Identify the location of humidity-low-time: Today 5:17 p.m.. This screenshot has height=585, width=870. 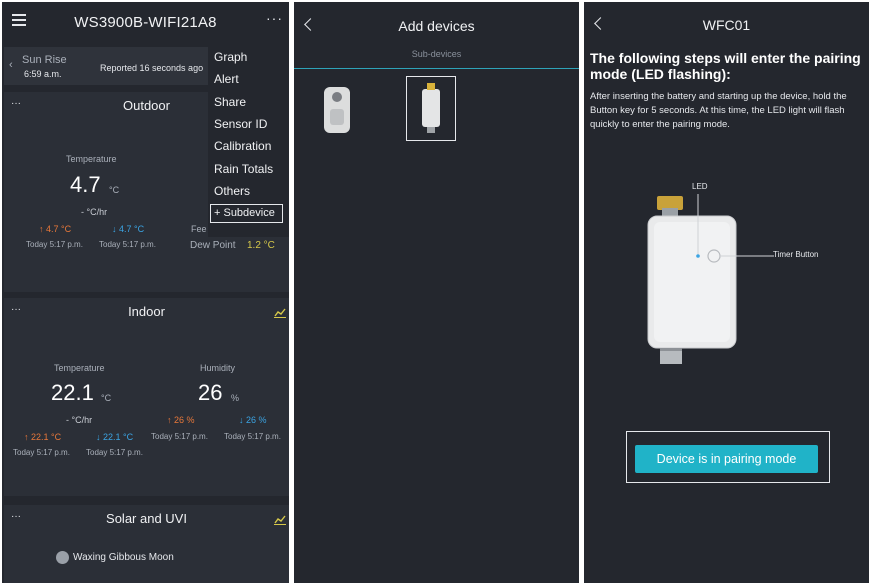
(252, 436).